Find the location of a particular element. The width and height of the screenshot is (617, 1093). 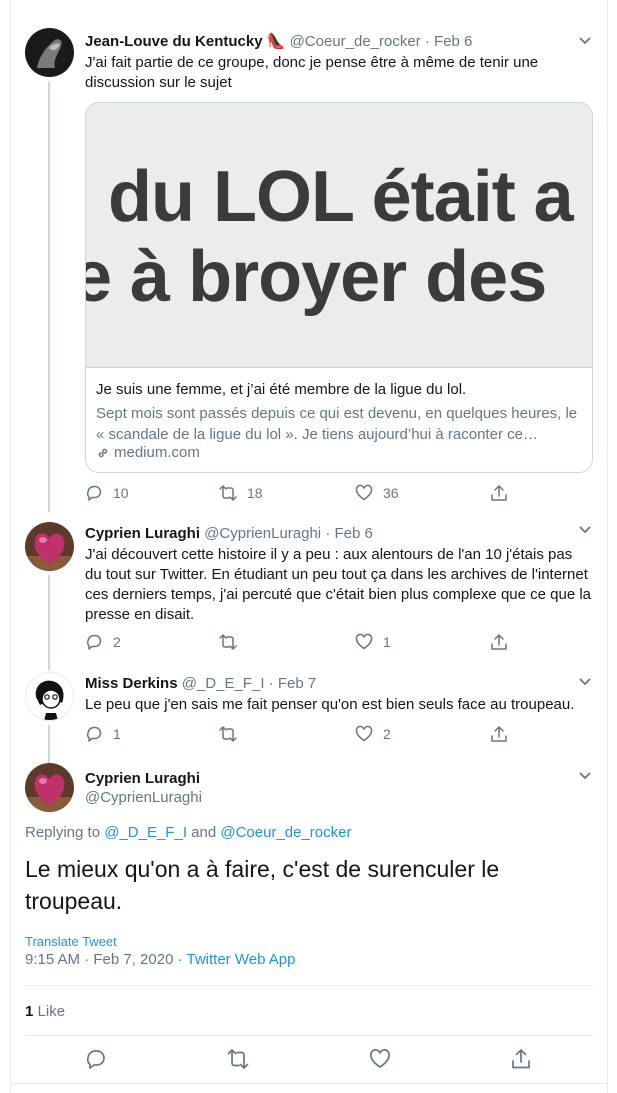

display-name: Jean-Louve du Kentucky 👠 is located at coordinates (185, 41).